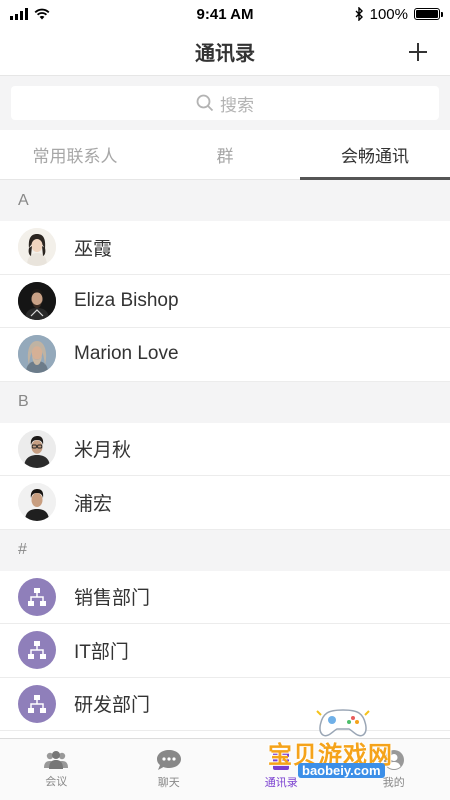 This screenshot has height=800, width=450. I want to click on battery-icon, so click(428, 14).